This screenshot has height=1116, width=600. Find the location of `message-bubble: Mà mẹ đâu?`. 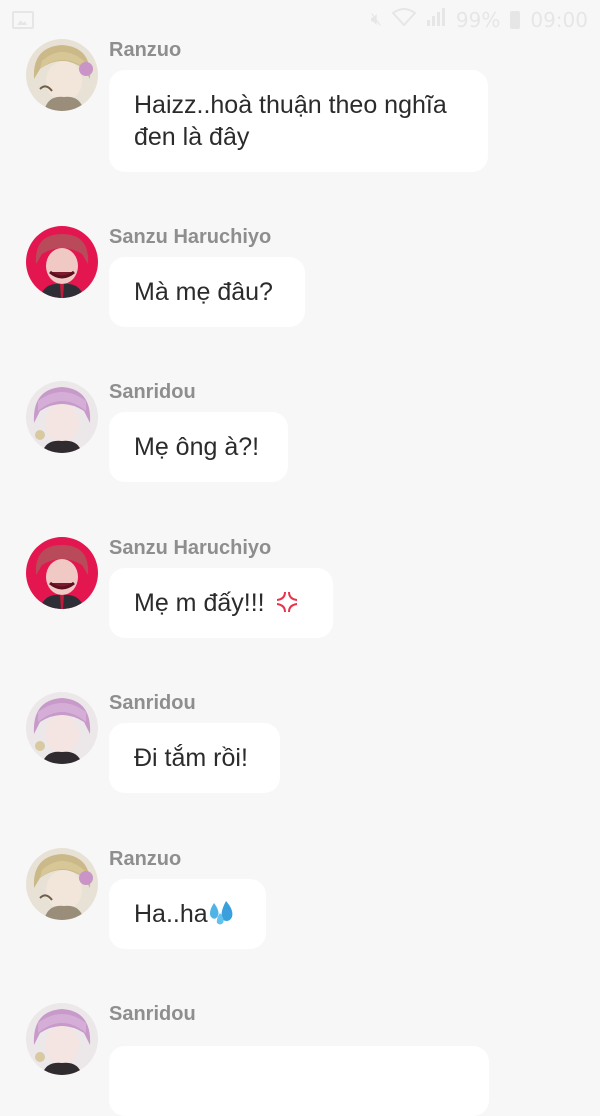

message-bubble: Mà mẹ đâu? is located at coordinates (207, 292).